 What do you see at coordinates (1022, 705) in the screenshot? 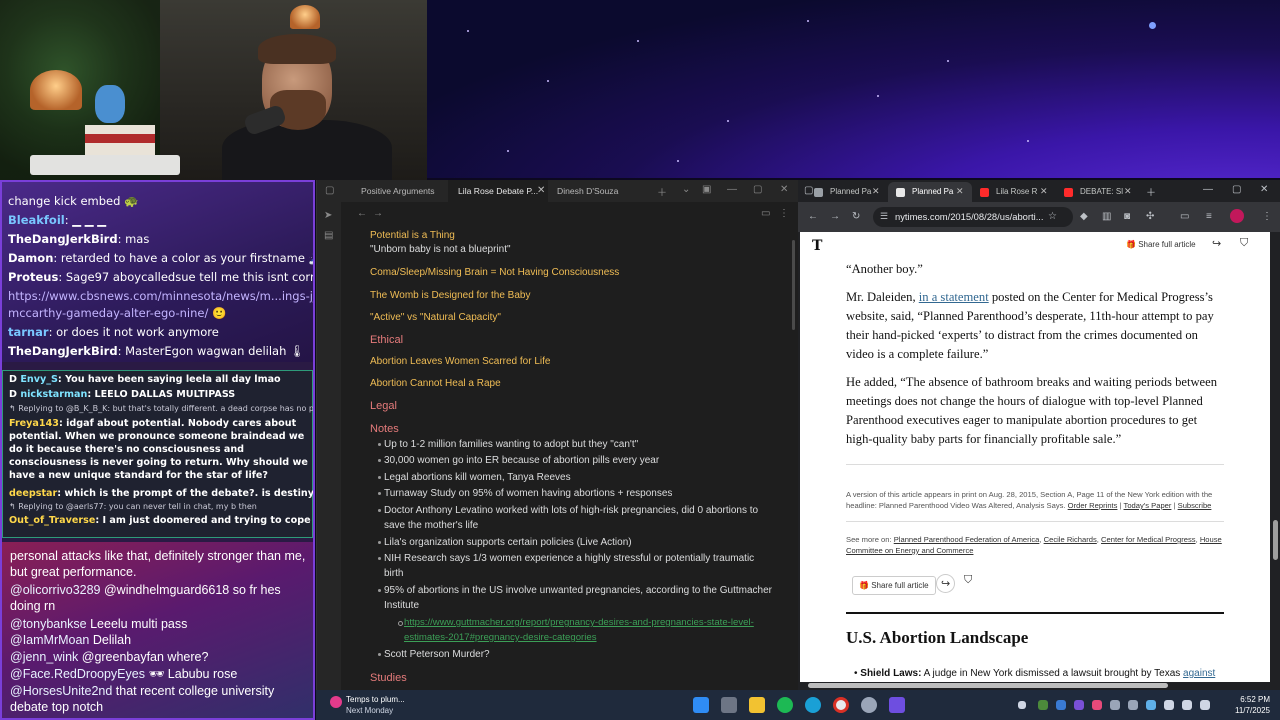
I see `chevron-up-icon` at bounding box center [1022, 705].